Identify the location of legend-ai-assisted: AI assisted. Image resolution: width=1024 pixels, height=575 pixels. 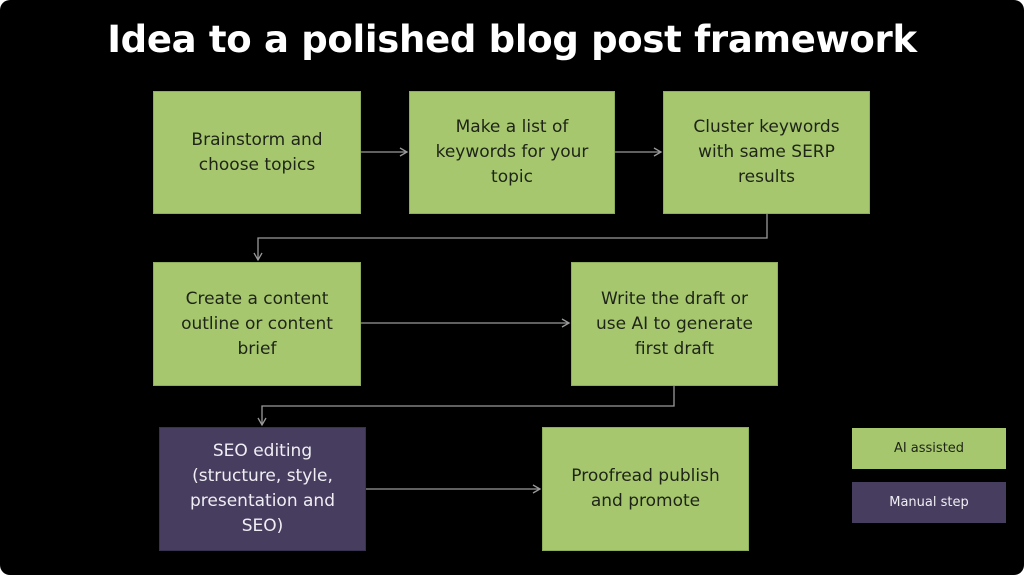
(929, 448).